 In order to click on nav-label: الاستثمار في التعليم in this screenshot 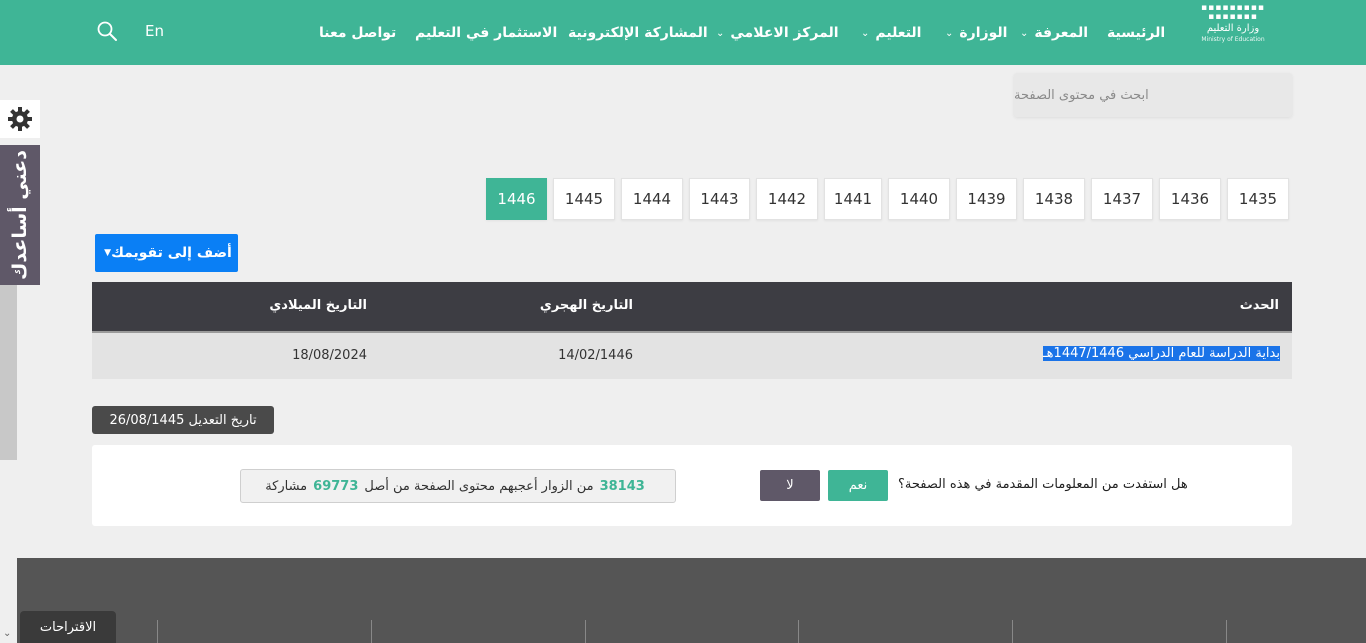, I will do `click(486, 33)`.